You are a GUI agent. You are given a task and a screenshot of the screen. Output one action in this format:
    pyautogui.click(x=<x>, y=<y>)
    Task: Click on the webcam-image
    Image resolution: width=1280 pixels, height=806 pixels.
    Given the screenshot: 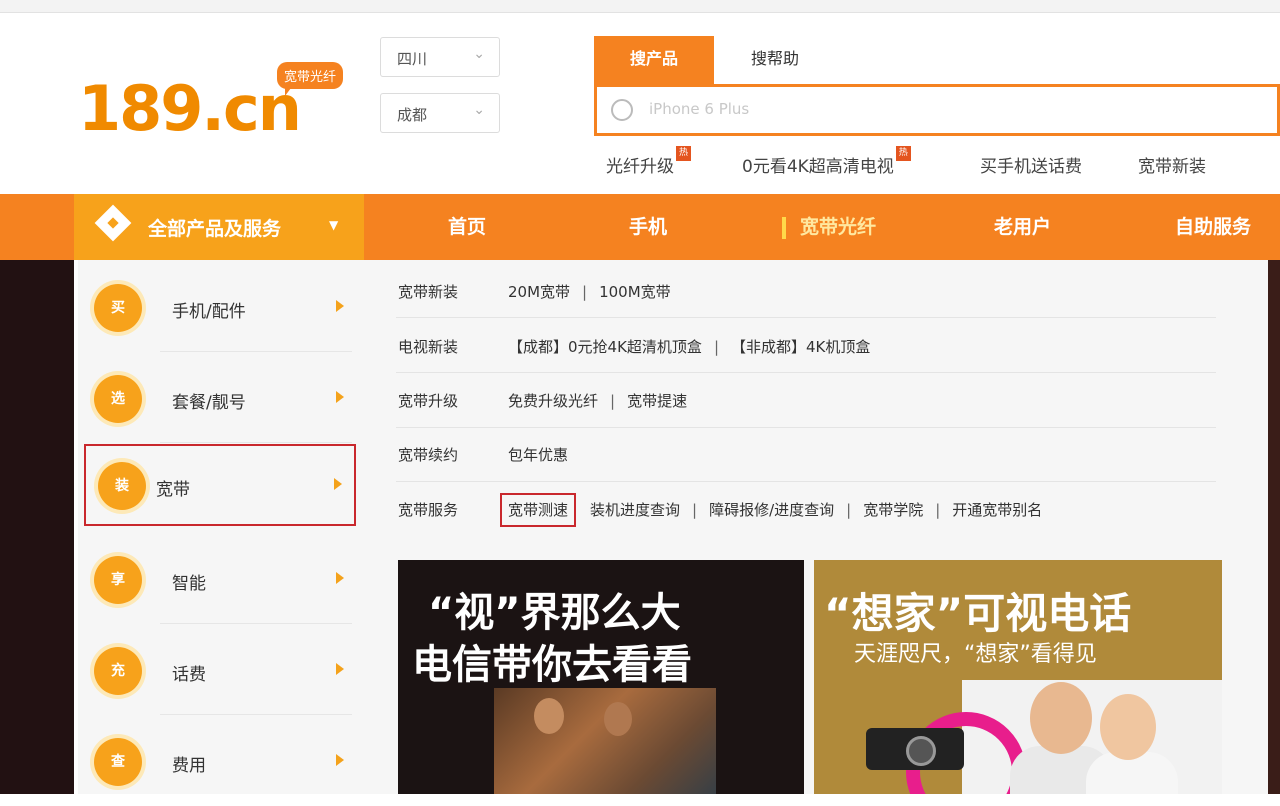 What is the action you would take?
    pyautogui.click(x=915, y=749)
    